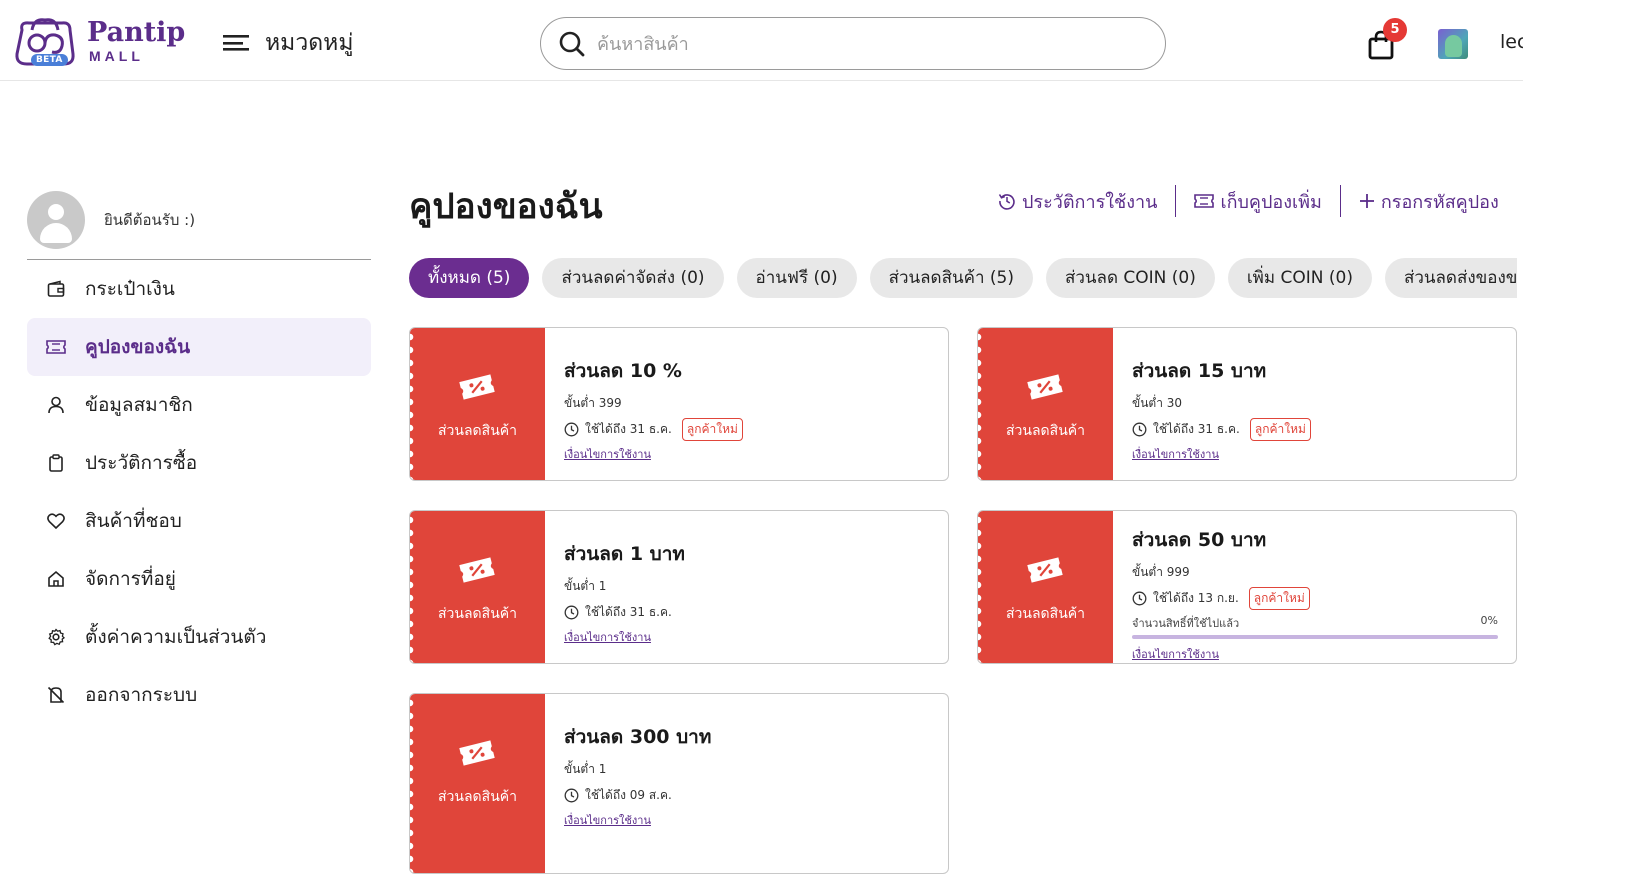  Describe the element at coordinates (796, 278) in the screenshot. I see `filter-chip-free-read: อ่านฟรี (0)` at that location.